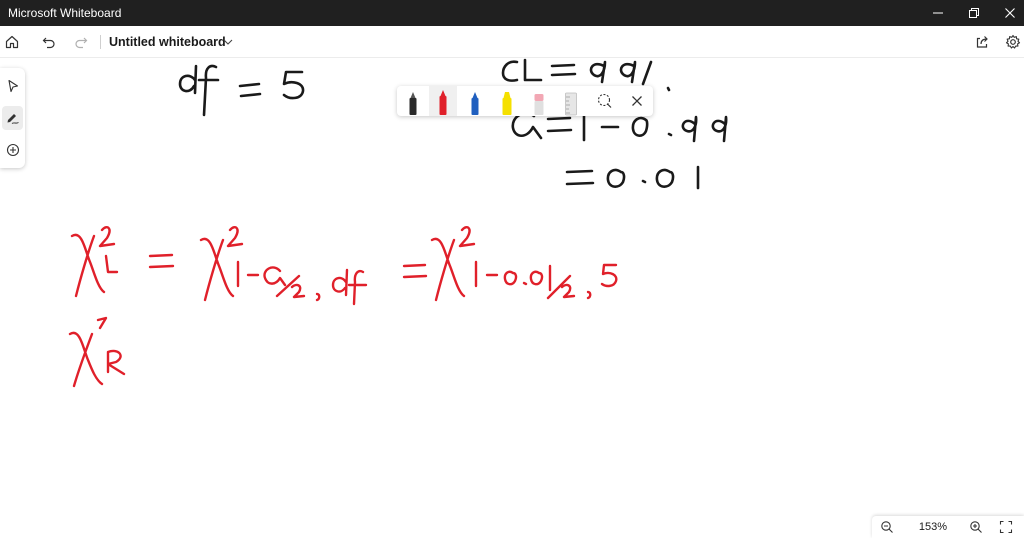 This screenshot has width=1024, height=538. I want to click on minimize-button, so click(938, 13).